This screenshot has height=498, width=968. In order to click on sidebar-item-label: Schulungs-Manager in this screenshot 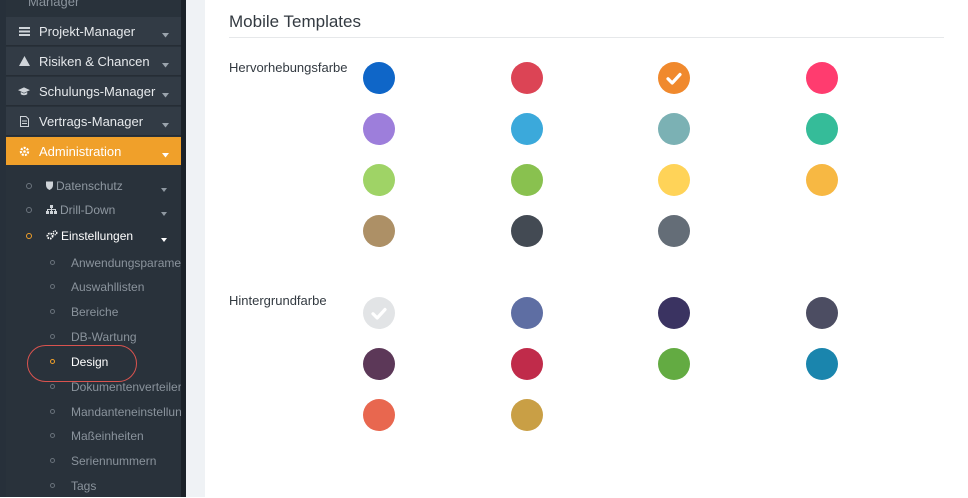, I will do `click(97, 91)`.